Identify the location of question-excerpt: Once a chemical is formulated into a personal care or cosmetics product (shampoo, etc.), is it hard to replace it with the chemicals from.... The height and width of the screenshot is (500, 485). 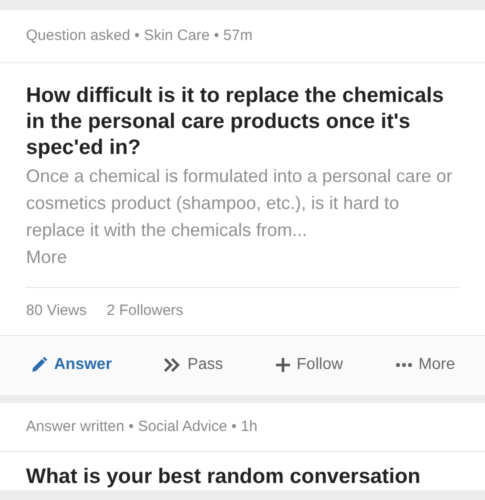
(240, 203).